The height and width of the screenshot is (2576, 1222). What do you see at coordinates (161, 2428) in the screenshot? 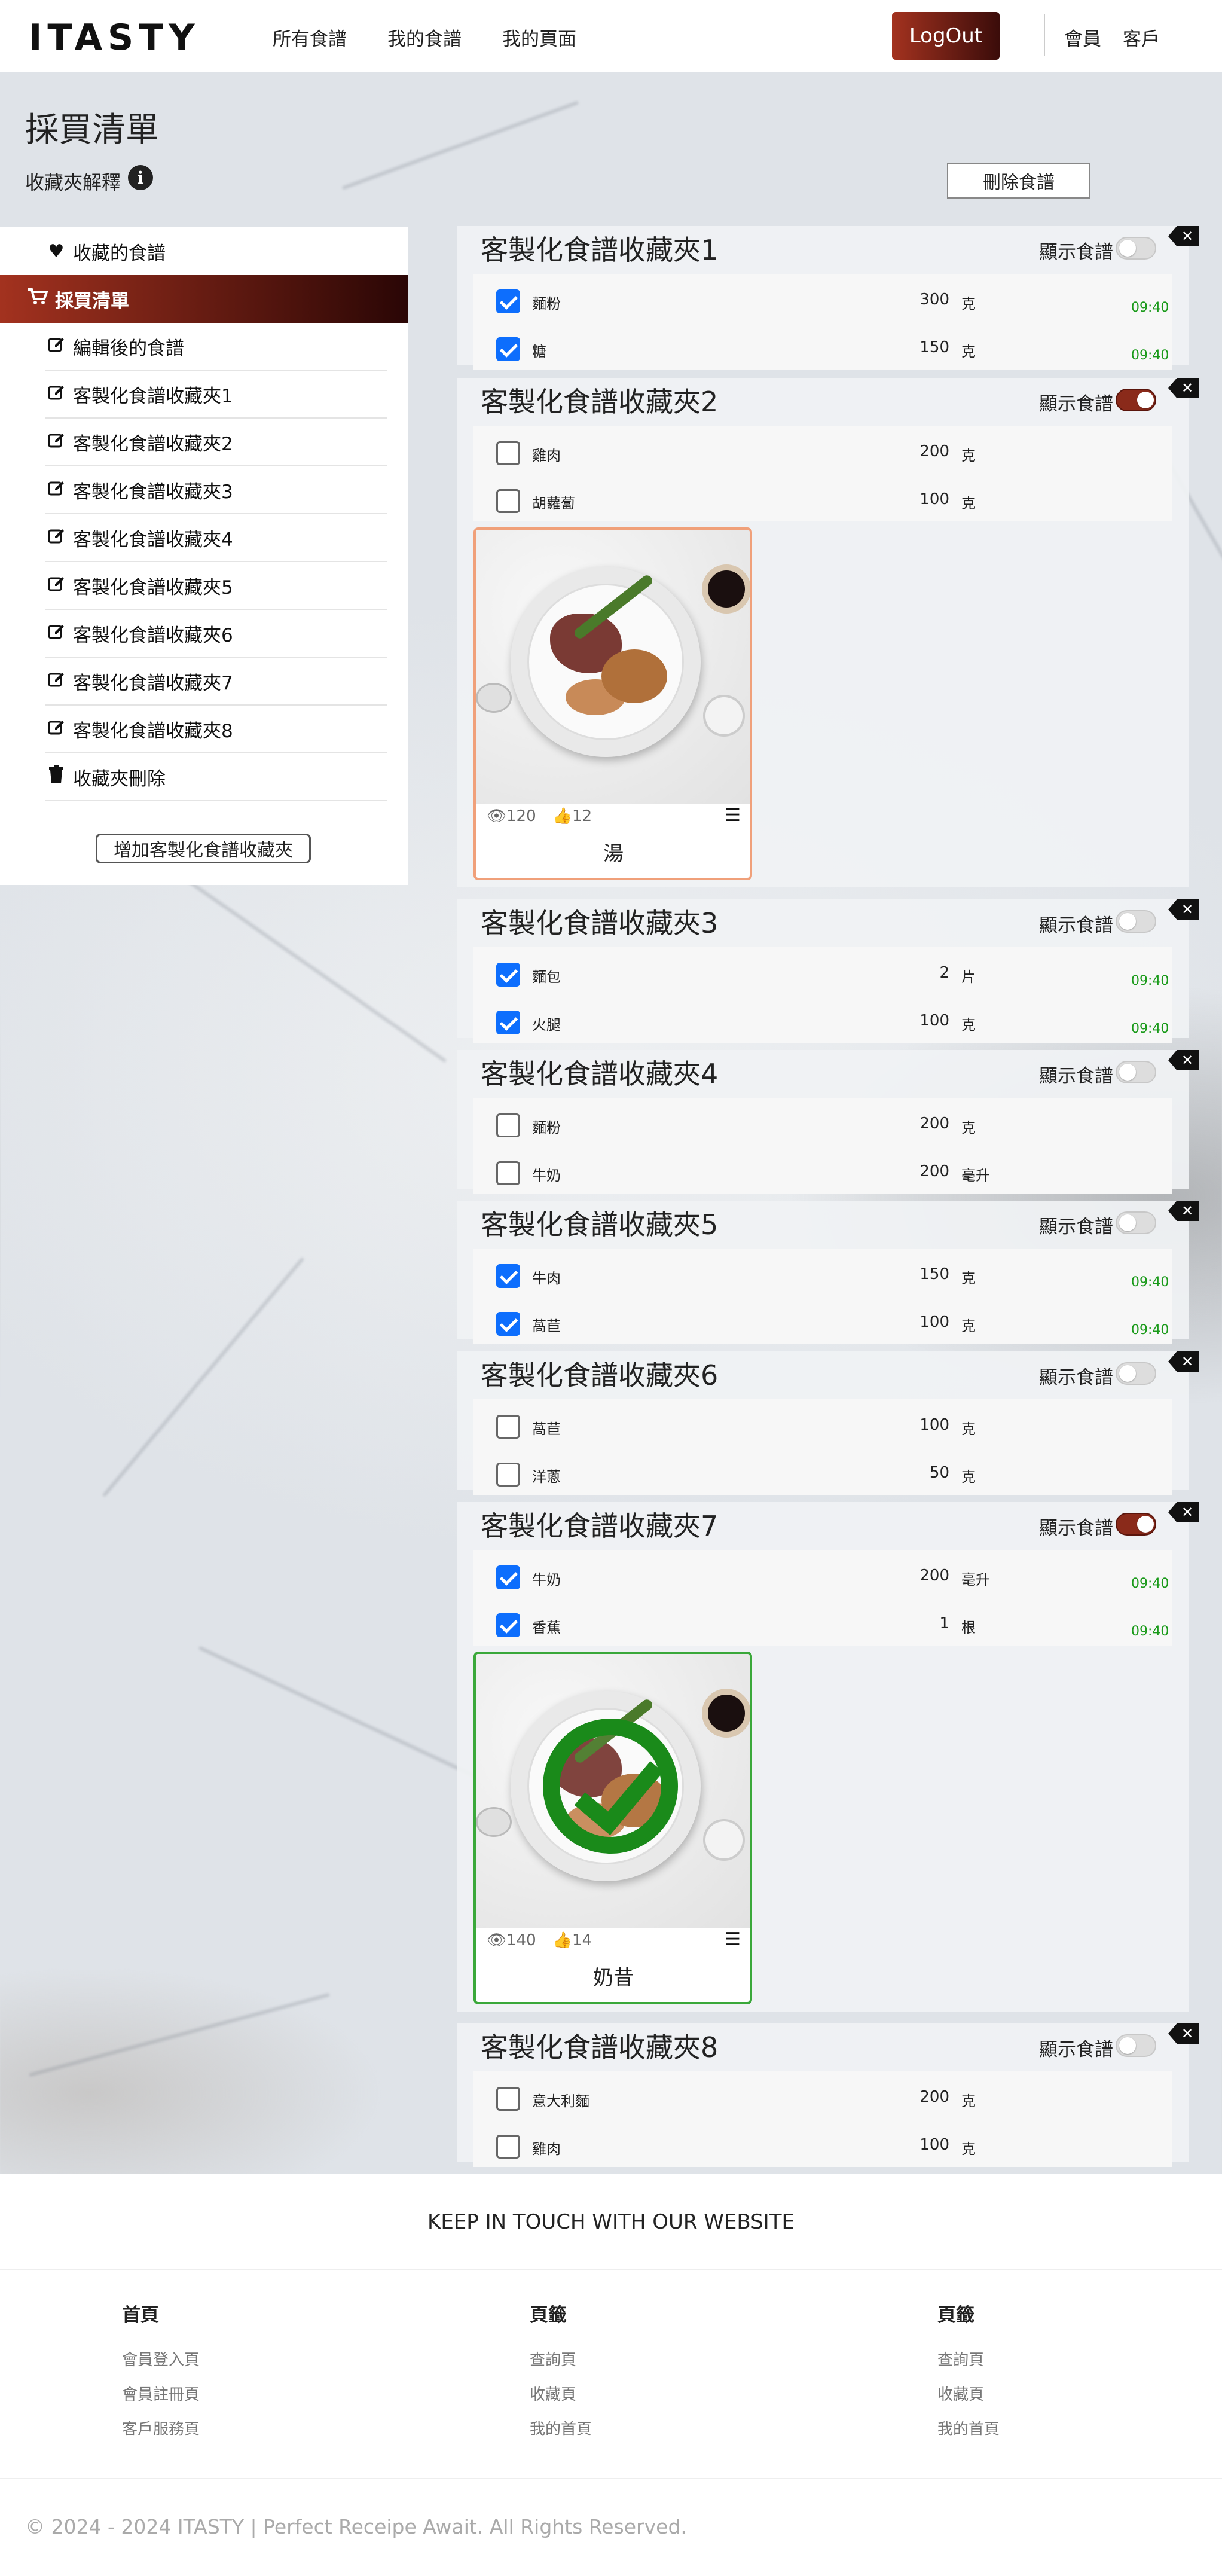
I see `footer-link: 客戶服務頁` at bounding box center [161, 2428].